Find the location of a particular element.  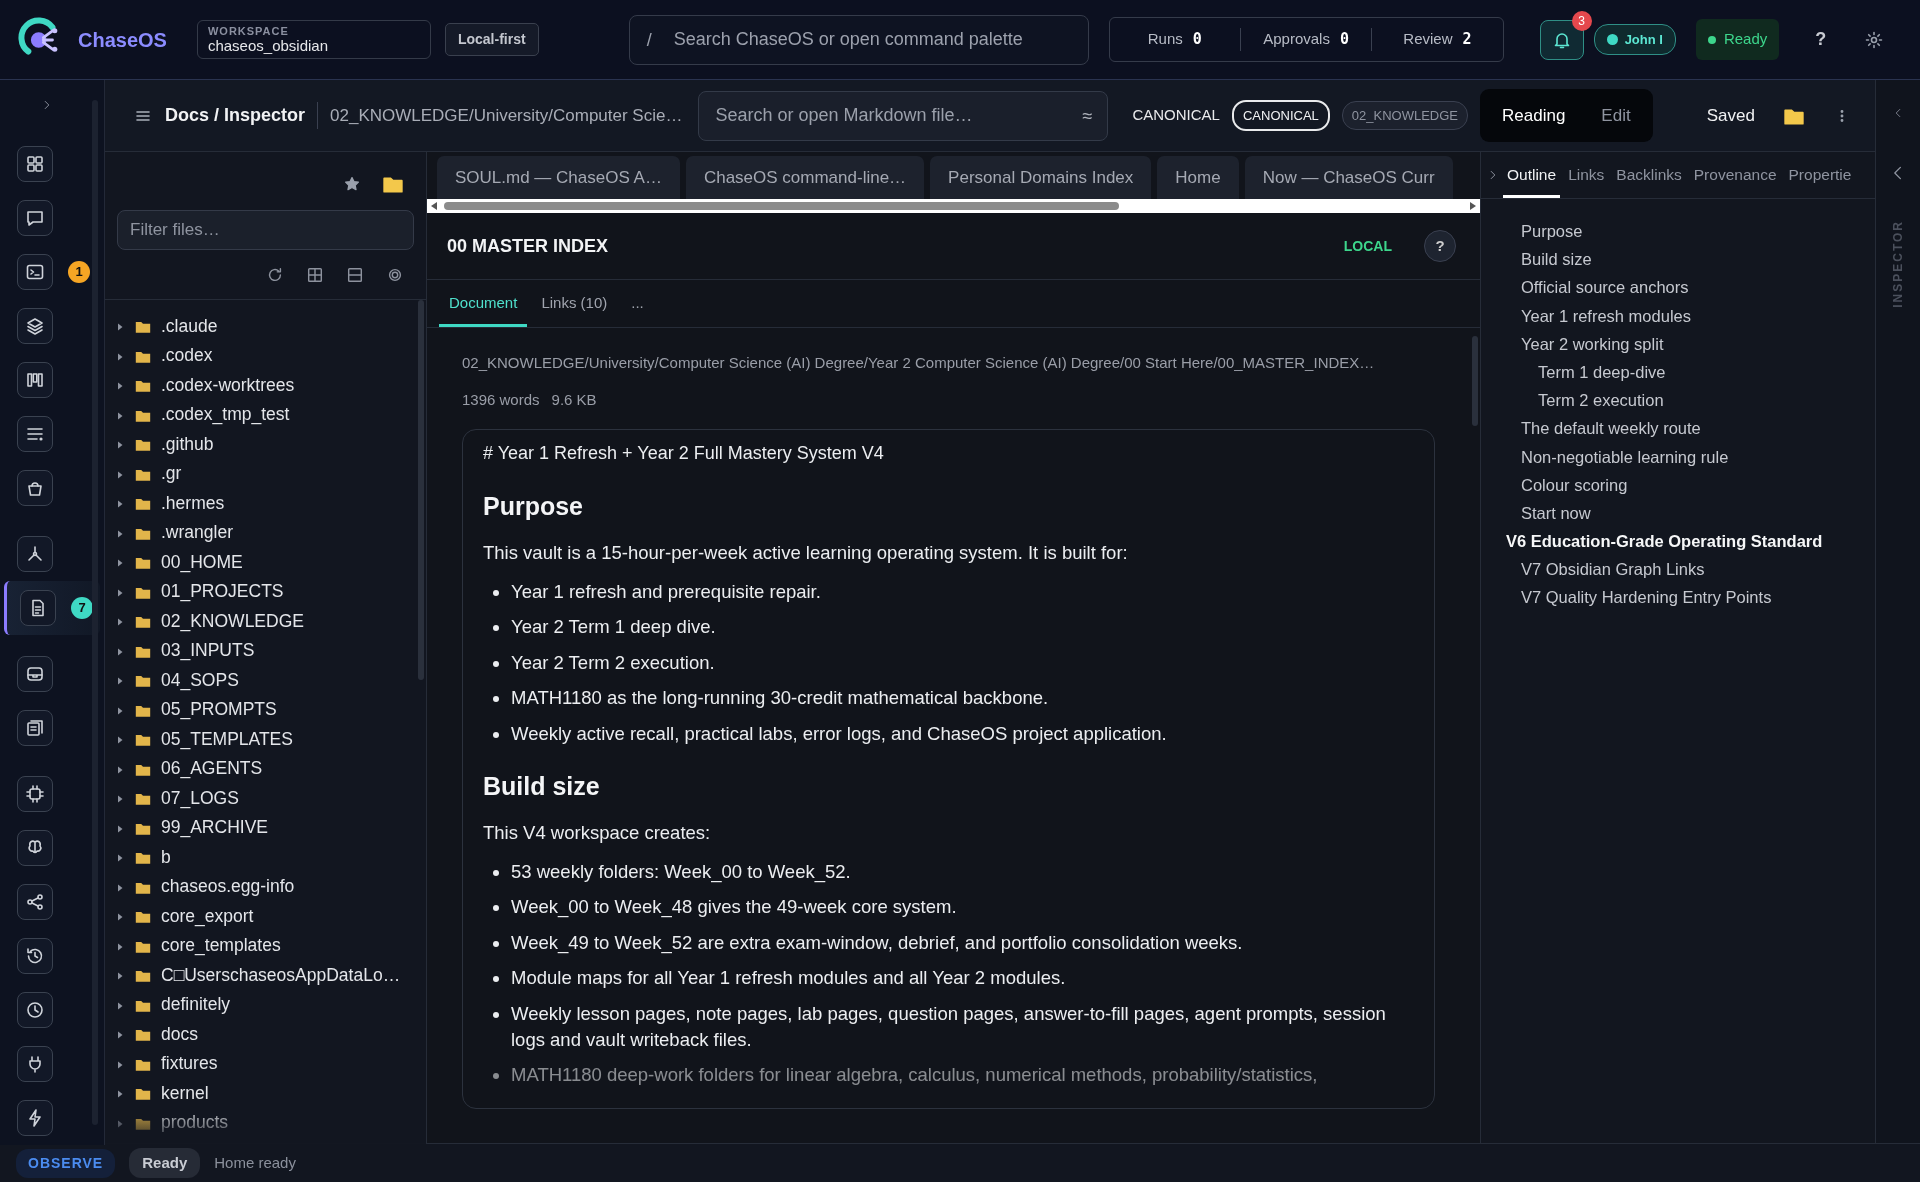

folder-name: 00_HOME is located at coordinates (202, 562).